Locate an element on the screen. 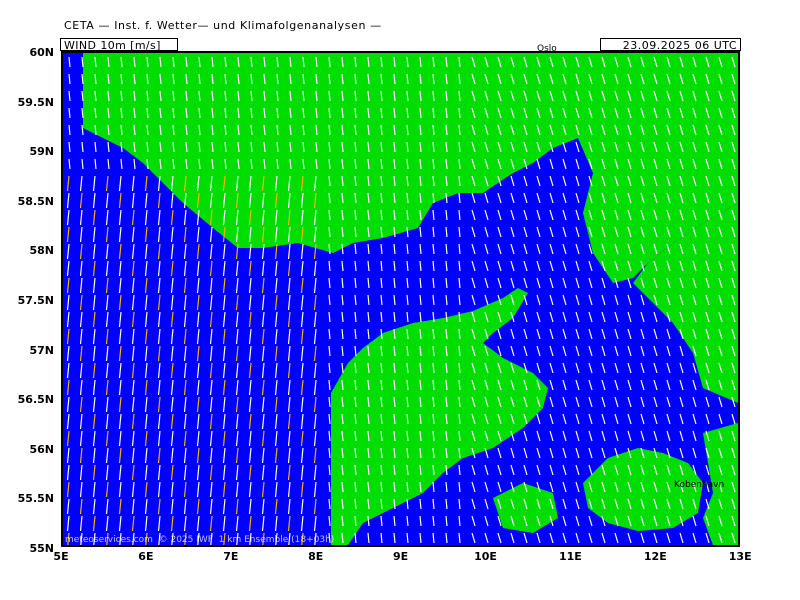  latitude-label: 55.5N is located at coordinates (35, 499).